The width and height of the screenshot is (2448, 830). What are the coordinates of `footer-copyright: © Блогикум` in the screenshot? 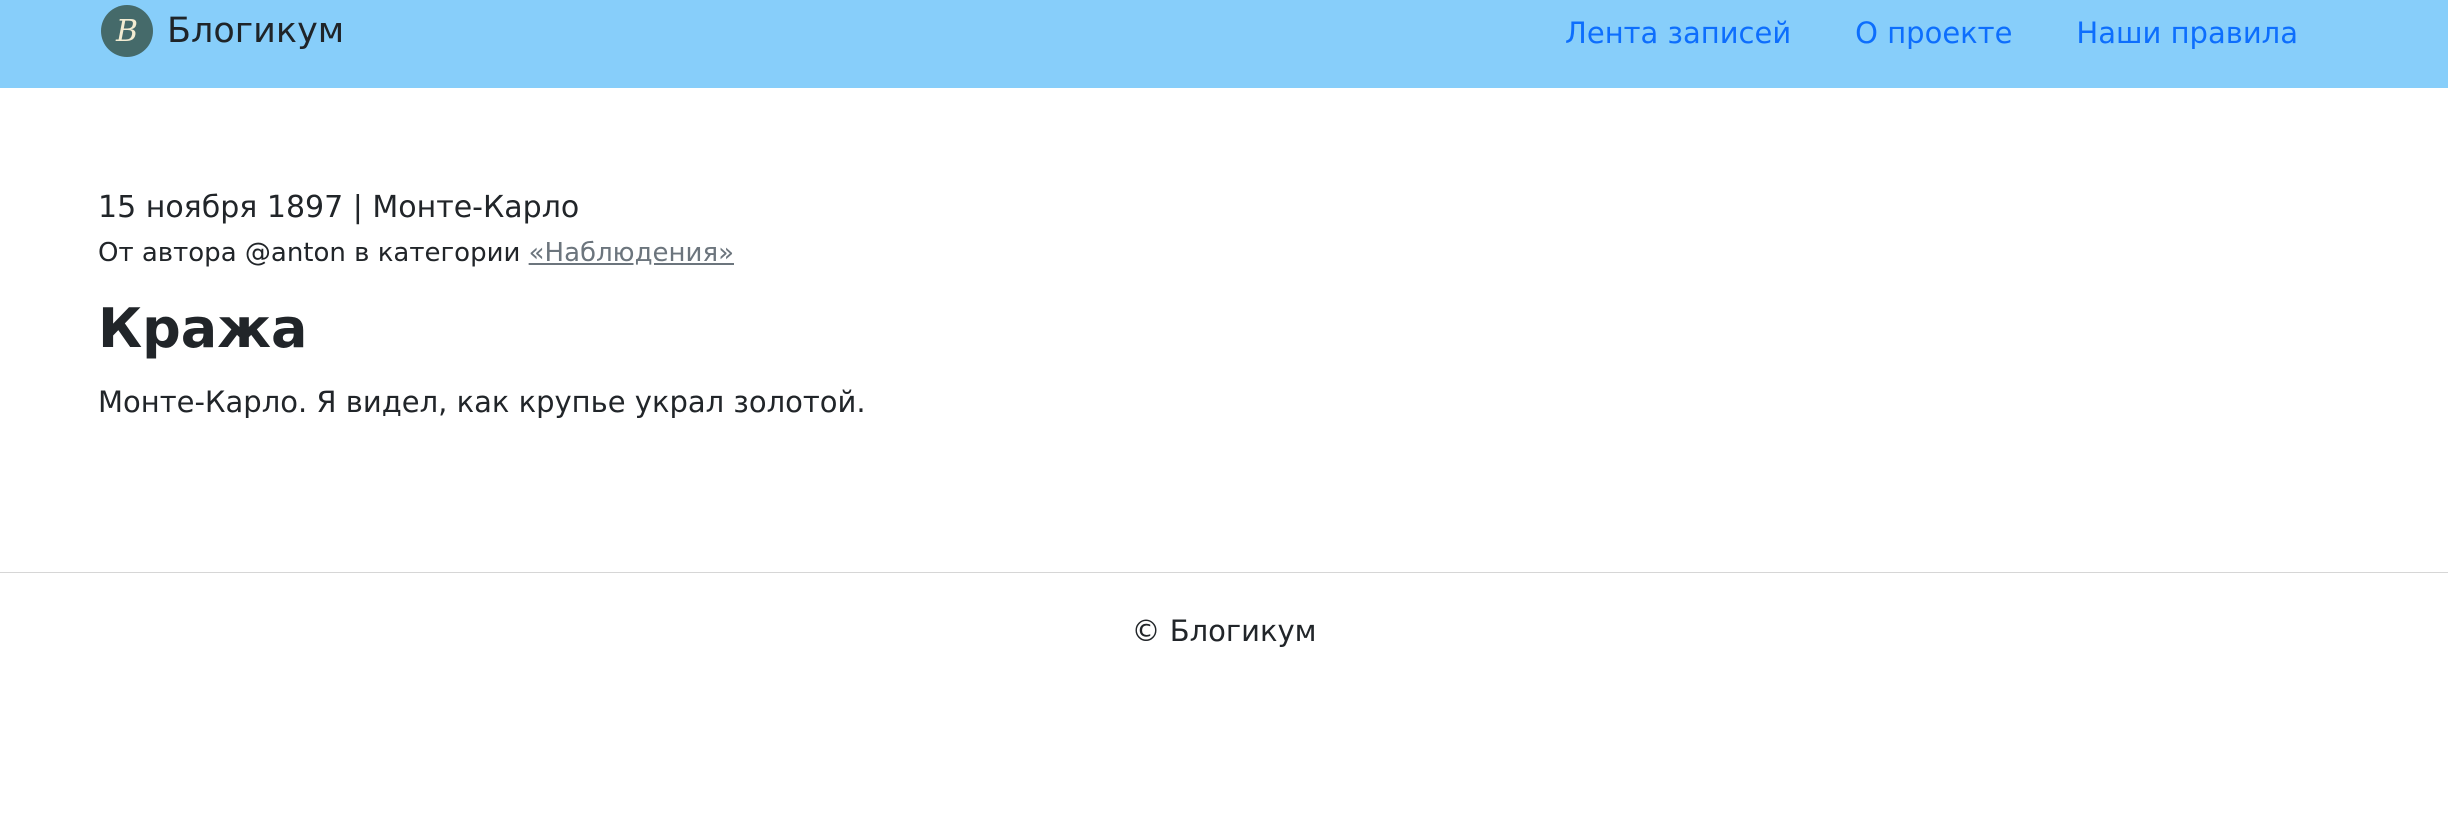 It's located at (1224, 631).